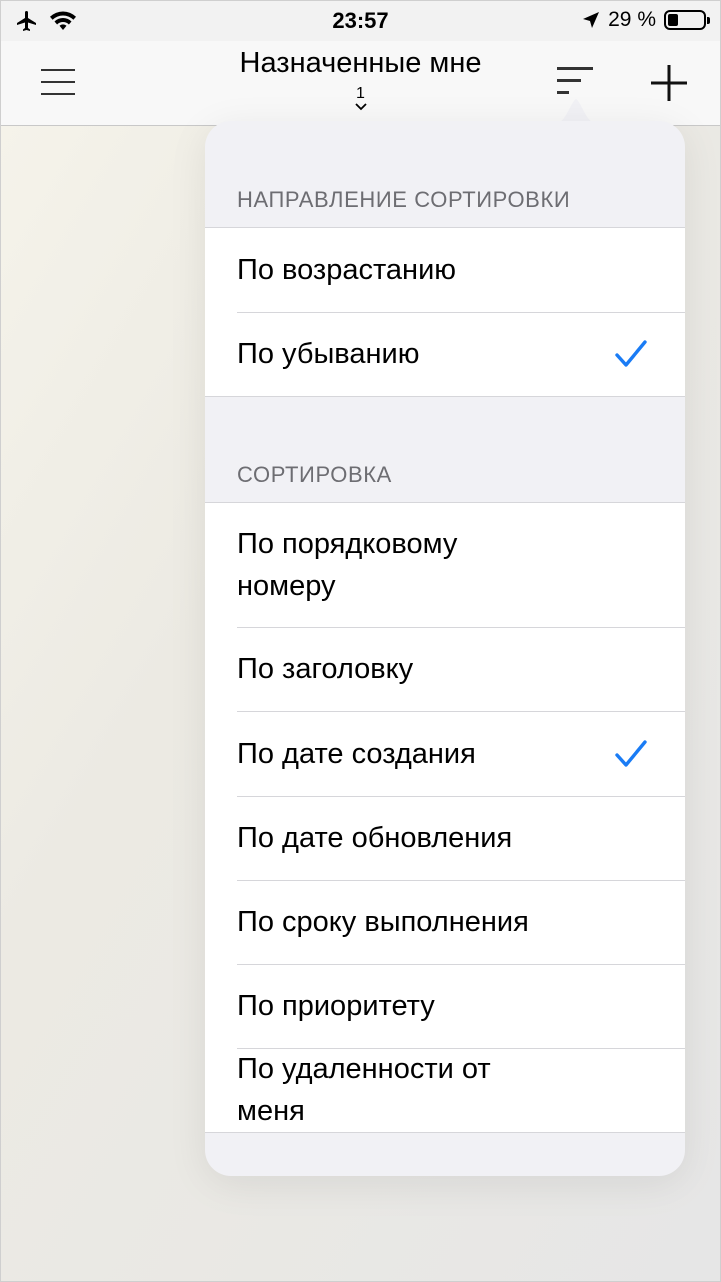 The image size is (721, 1282). What do you see at coordinates (314, 474) in the screenshot?
I see `section-header-sort-by: СОРТИРОВКА` at bounding box center [314, 474].